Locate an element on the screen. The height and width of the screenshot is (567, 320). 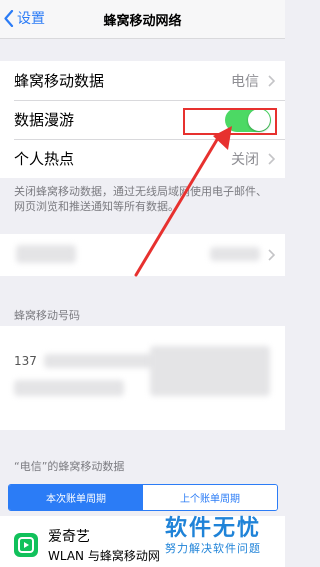
annotation-arrow is located at coordinates (183, 201).